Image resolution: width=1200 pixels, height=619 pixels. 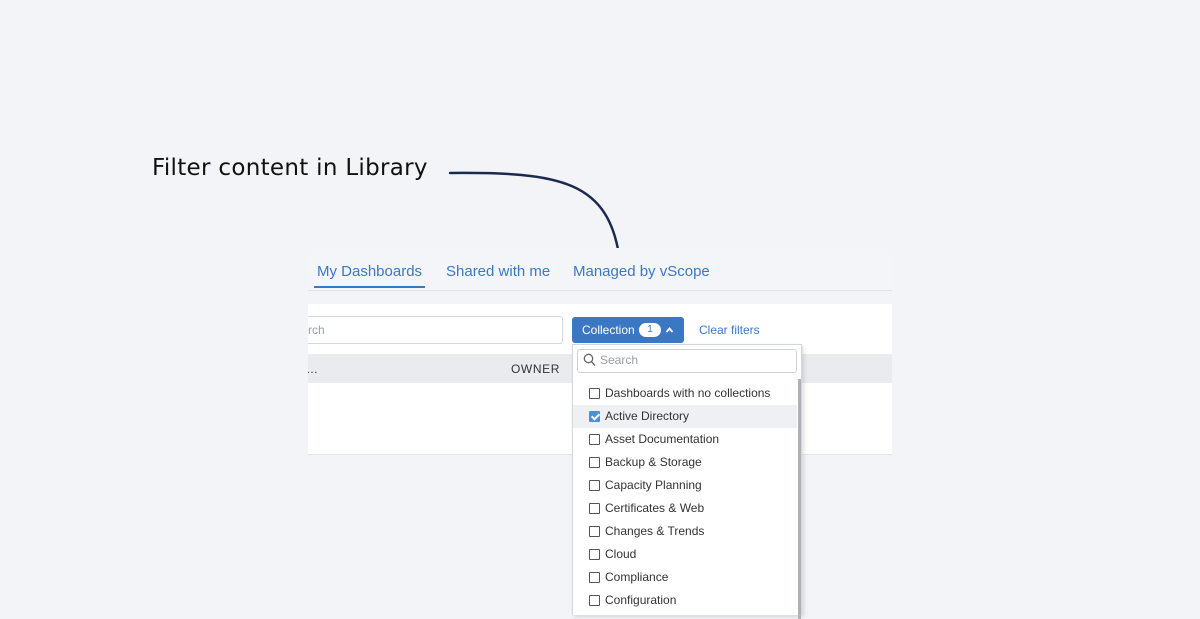 What do you see at coordinates (608, 330) in the screenshot?
I see `collection-filter-label: Collection` at bounding box center [608, 330].